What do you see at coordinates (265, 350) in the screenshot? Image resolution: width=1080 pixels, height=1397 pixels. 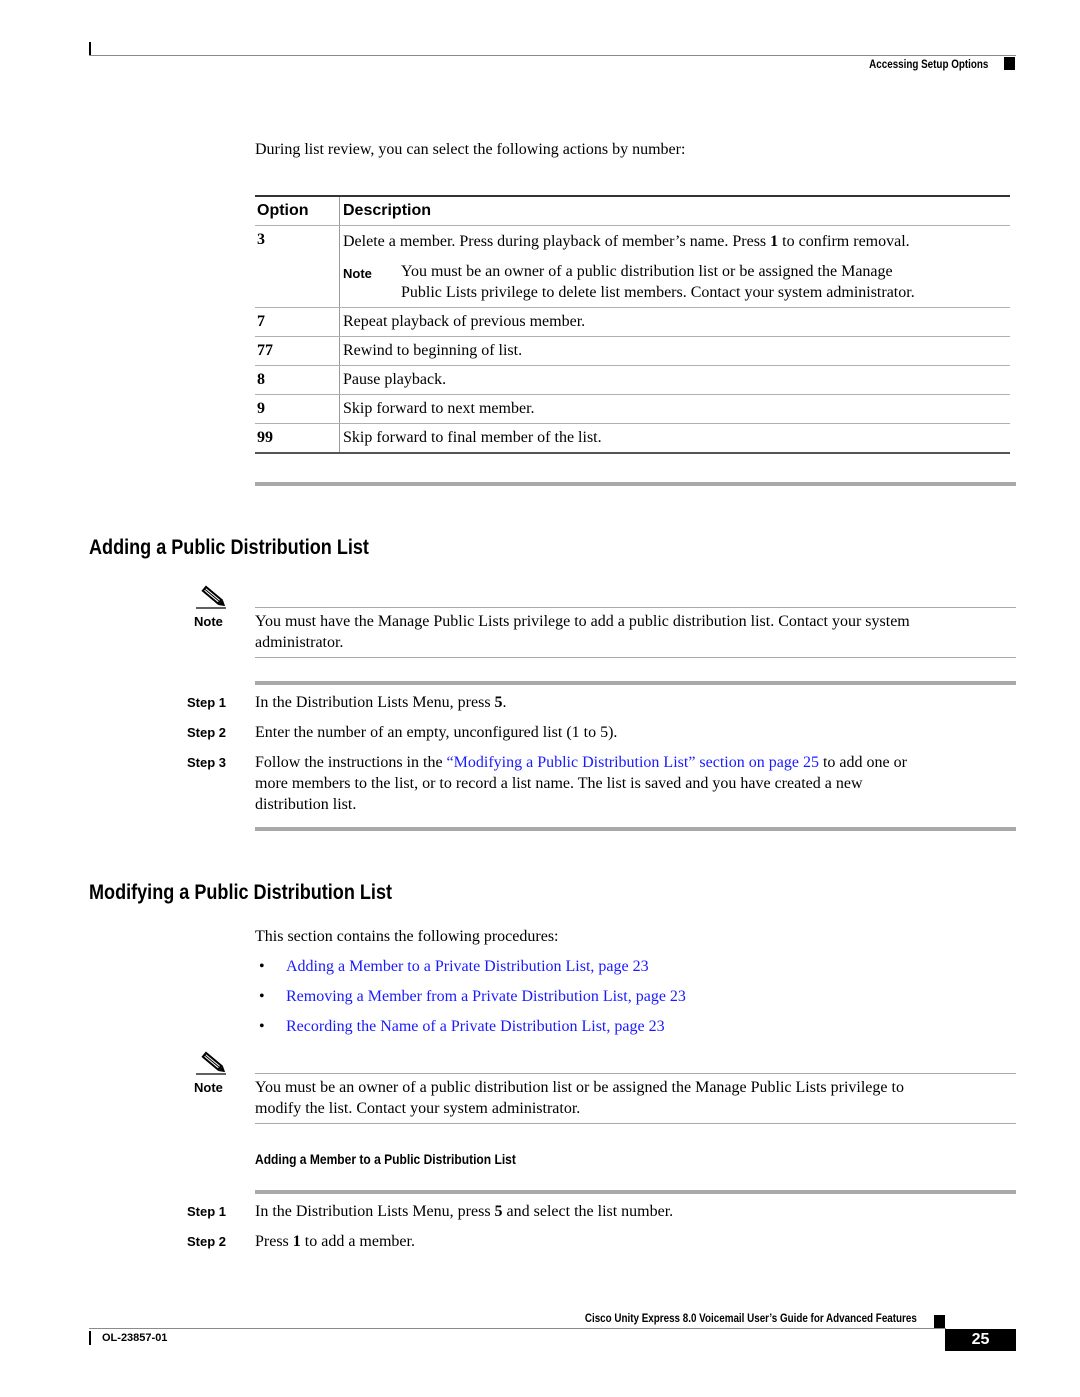 I see `option-value: 77` at bounding box center [265, 350].